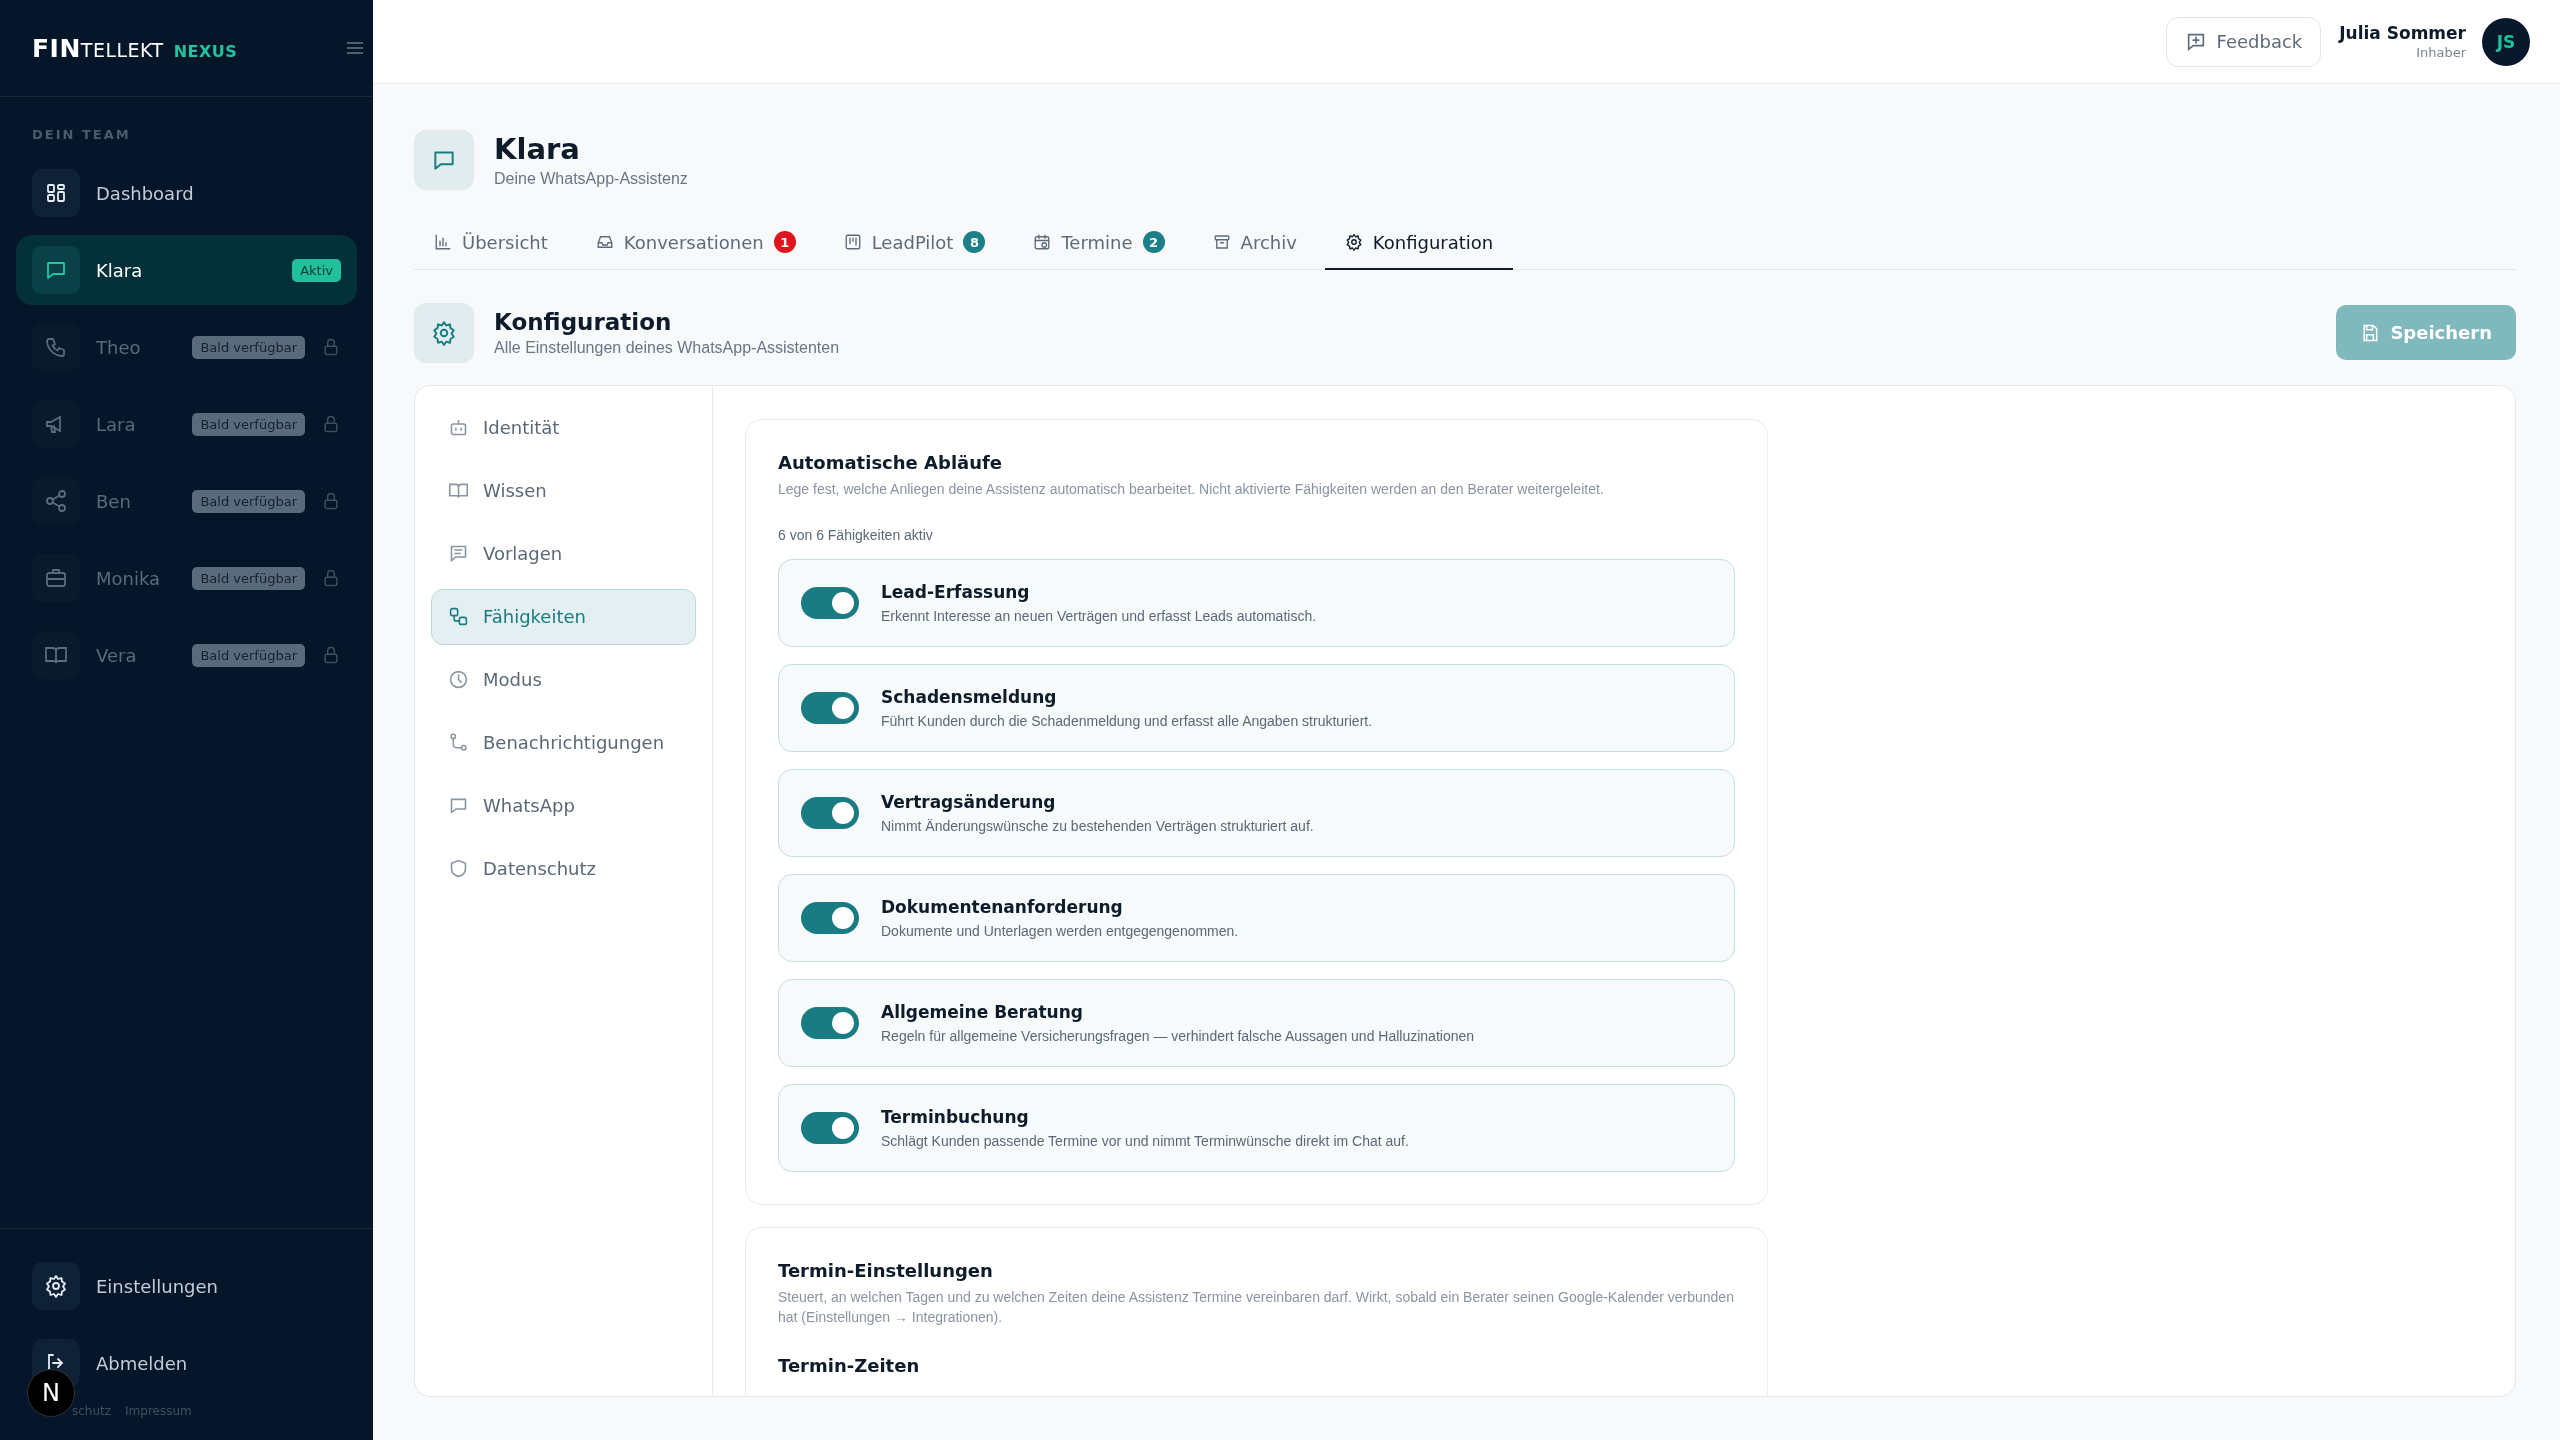  I want to click on agent-title: Klara, so click(537, 149).